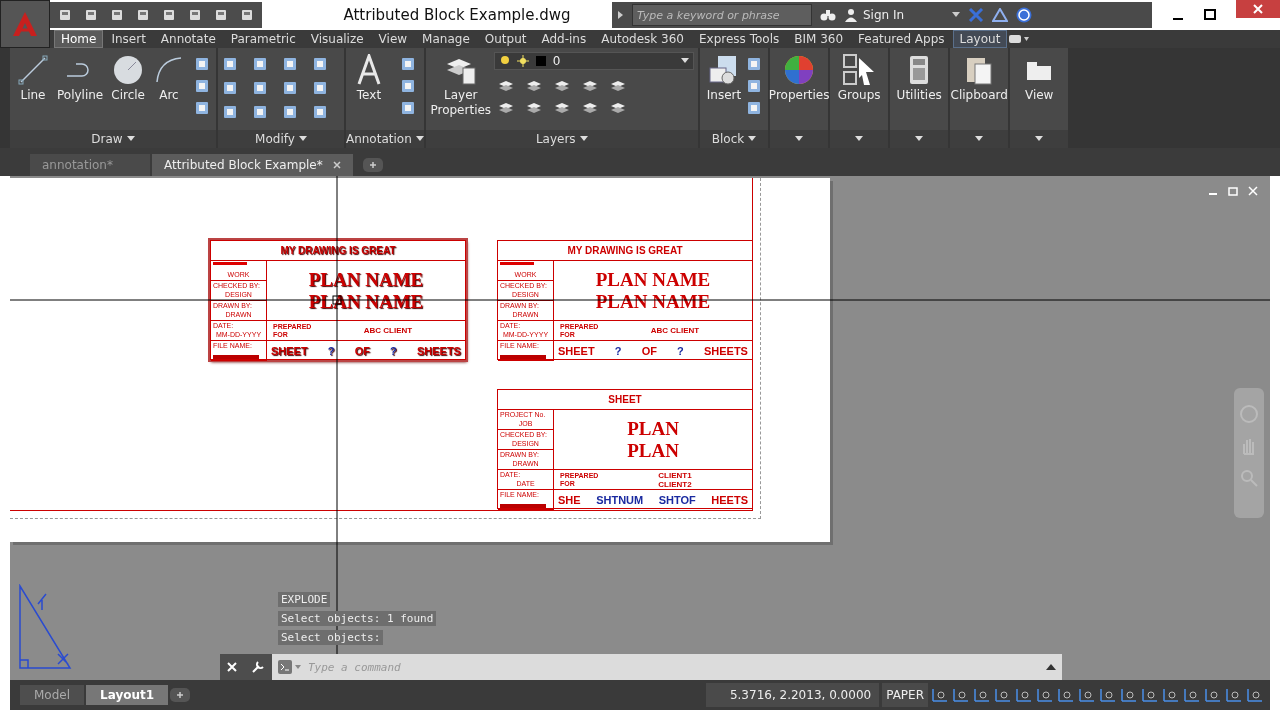 The image size is (1280, 720). Describe the element at coordinates (1000, 15) in the screenshot. I see `triangle-icon` at that location.